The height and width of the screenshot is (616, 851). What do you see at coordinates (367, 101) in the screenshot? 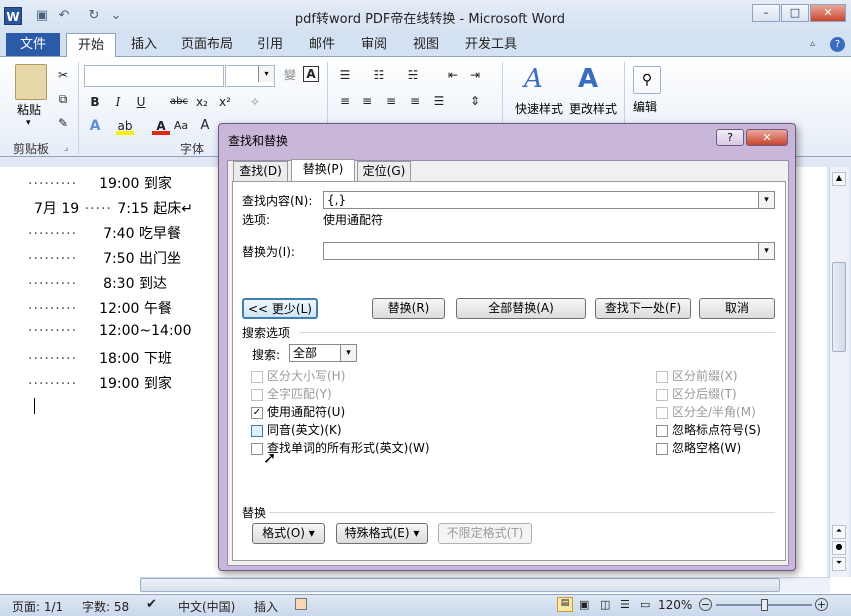
I see `align-center-icon: ≡` at bounding box center [367, 101].